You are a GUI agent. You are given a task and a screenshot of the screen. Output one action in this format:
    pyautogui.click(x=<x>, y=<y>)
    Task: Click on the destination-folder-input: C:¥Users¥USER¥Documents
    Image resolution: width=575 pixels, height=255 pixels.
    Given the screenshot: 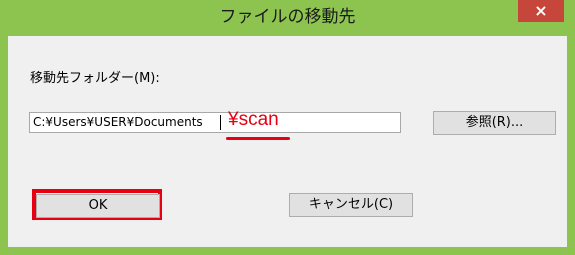 What is the action you would take?
    pyautogui.click(x=215, y=122)
    